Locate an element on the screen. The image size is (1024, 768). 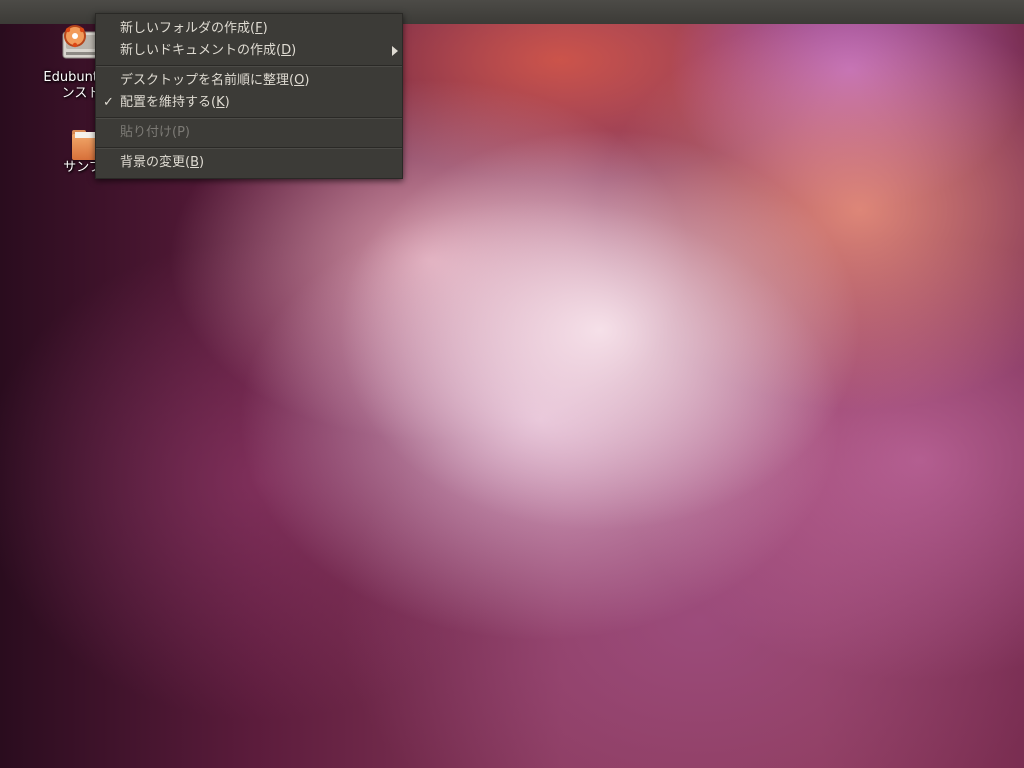
menu-item-new-document: 新しいドキュメントの作成(D) is located at coordinates (249, 51).